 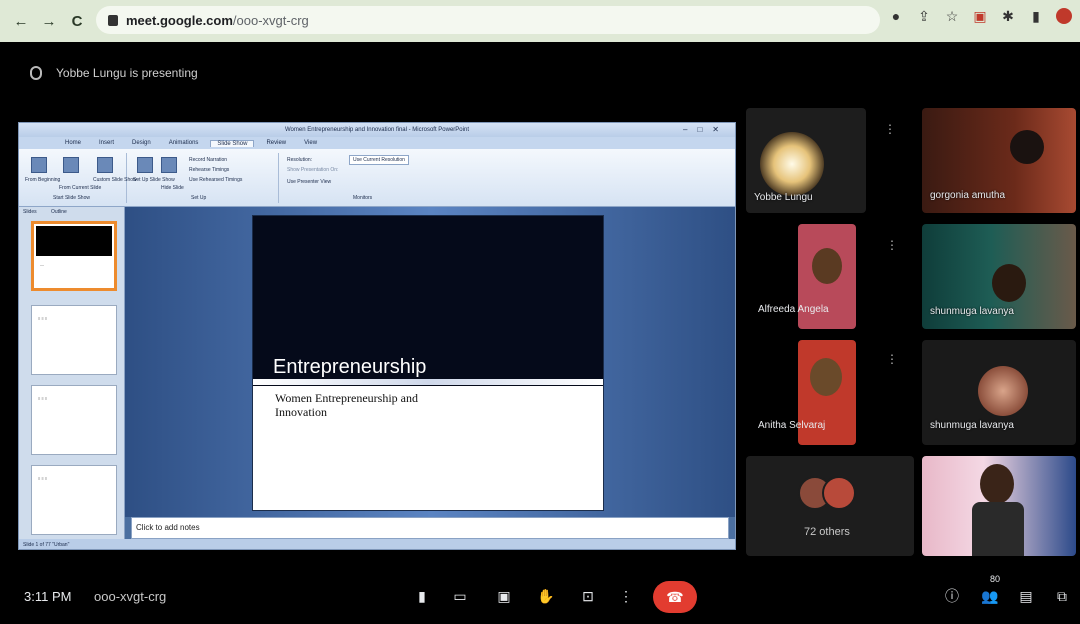 I want to click on participant-tile: gorgonia amutha, so click(x=999, y=160).